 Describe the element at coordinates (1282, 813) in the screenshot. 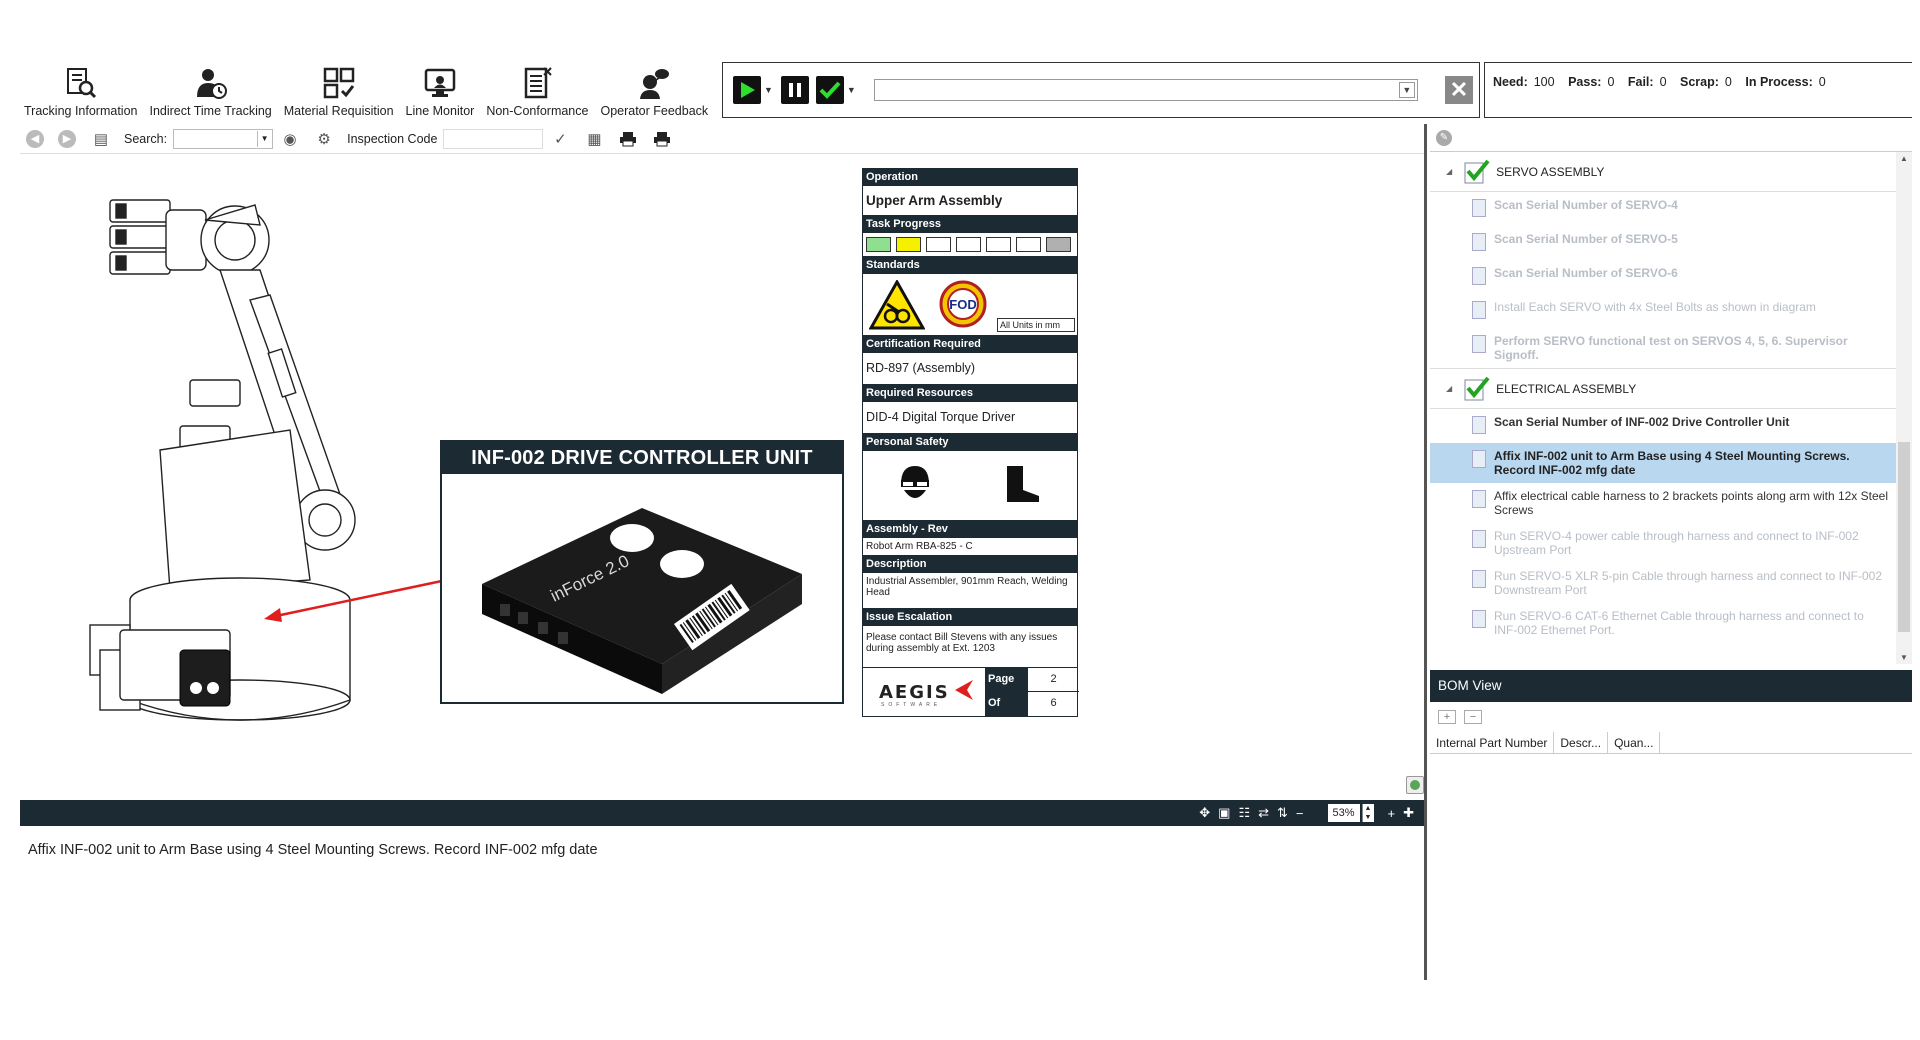

I see `zoom-height-icon: ⇅` at that location.